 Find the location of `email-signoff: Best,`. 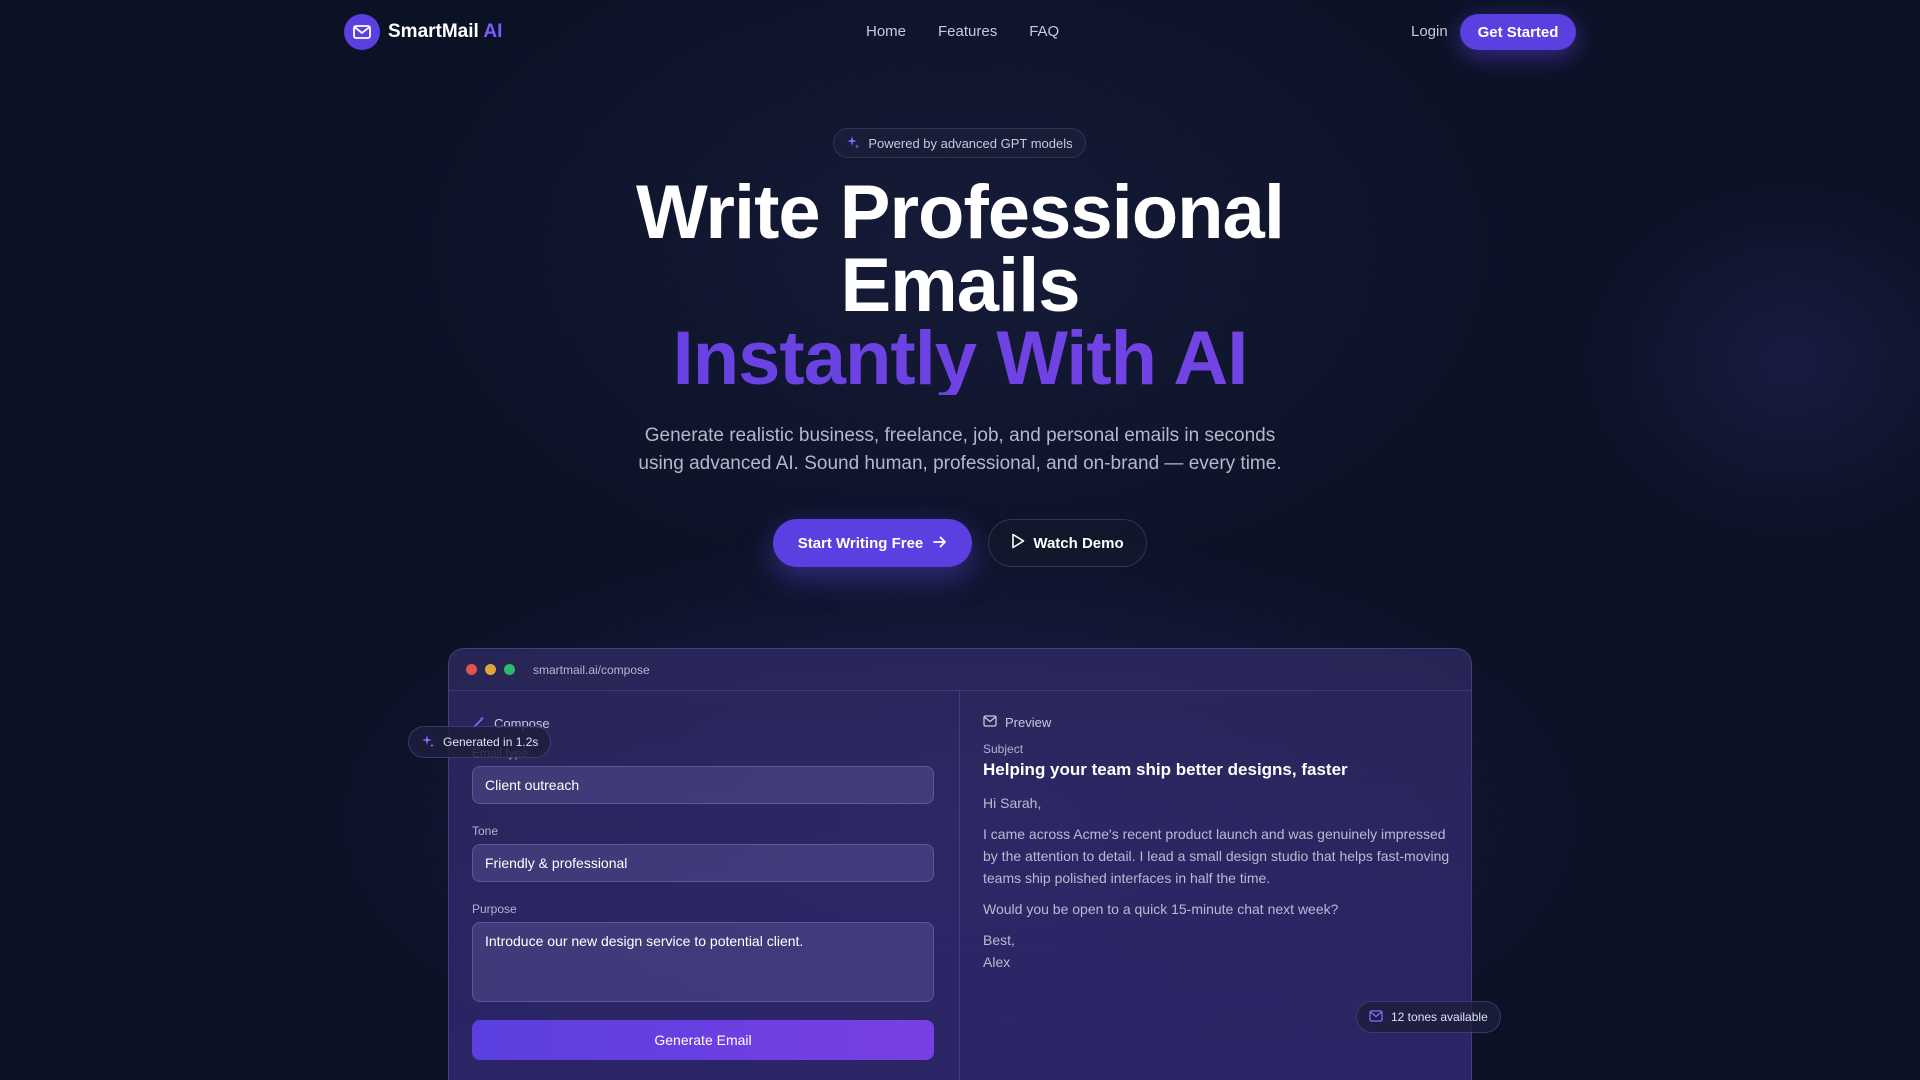

email-signoff: Best, is located at coordinates (999, 940).